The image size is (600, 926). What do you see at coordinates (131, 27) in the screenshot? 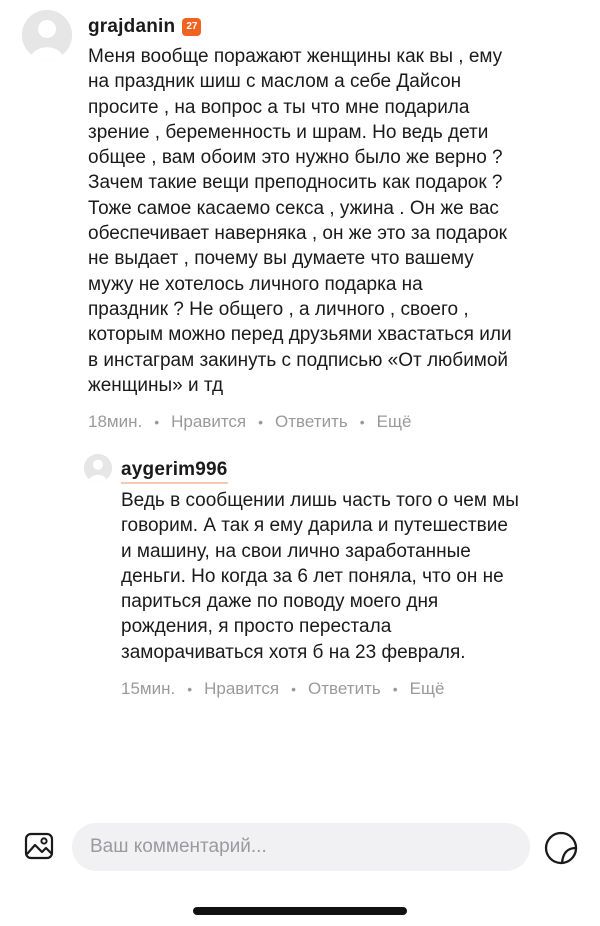
I see `comment-author: grajdanin` at bounding box center [131, 27].